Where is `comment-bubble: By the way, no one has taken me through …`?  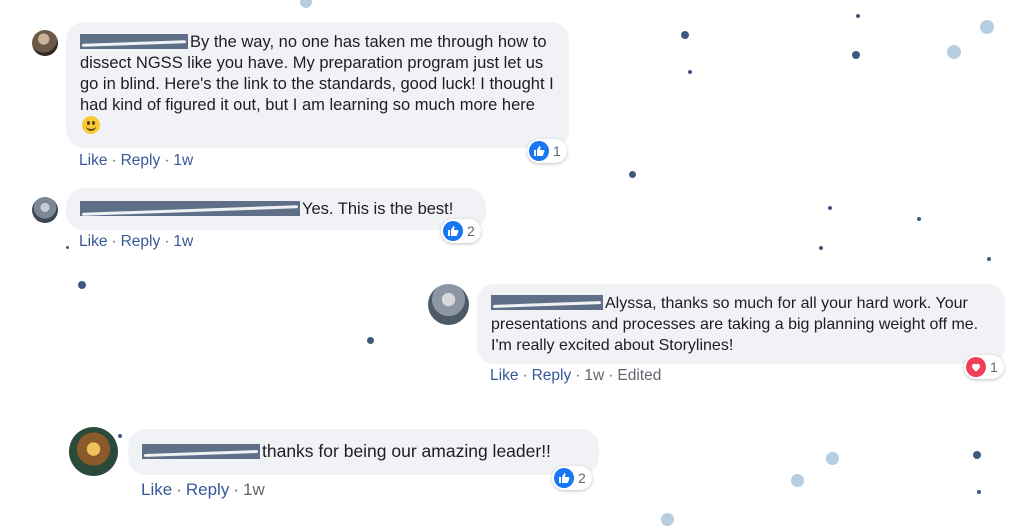
comment-bubble: By the way, no one has taken me through … is located at coordinates (317, 85).